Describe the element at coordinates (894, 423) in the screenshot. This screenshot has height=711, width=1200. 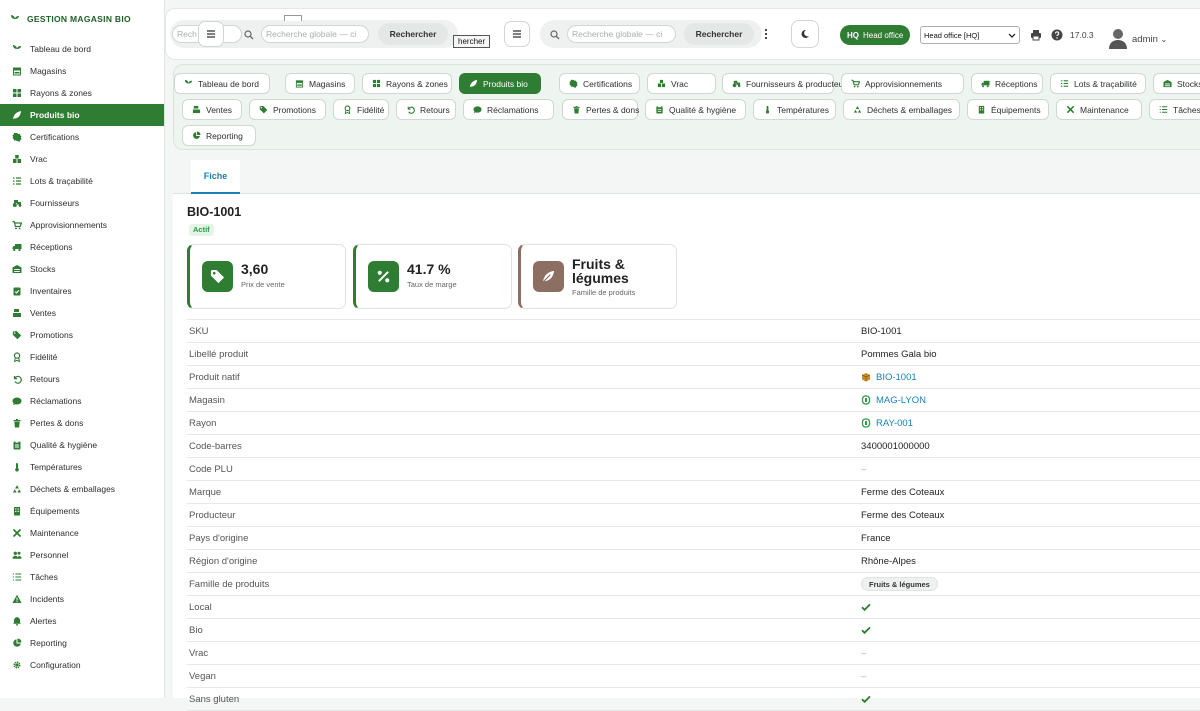
I see `record-link: RAY-001` at that location.